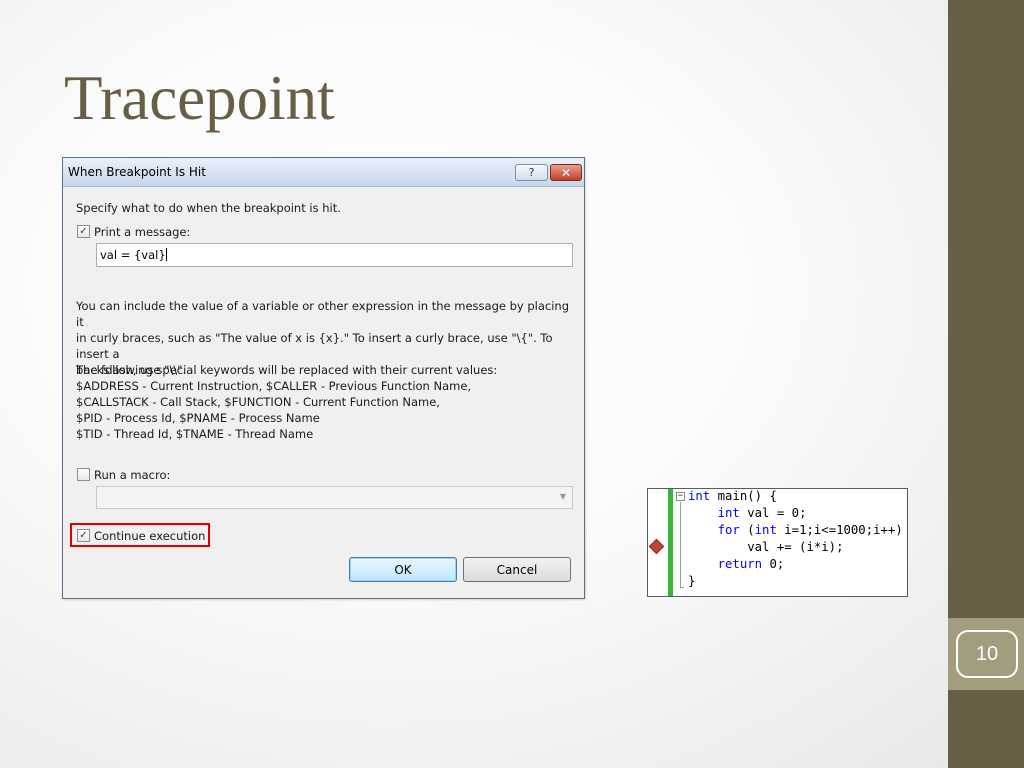 This screenshot has height=768, width=1024. I want to click on slide-title: Tracepoint, so click(199, 98).